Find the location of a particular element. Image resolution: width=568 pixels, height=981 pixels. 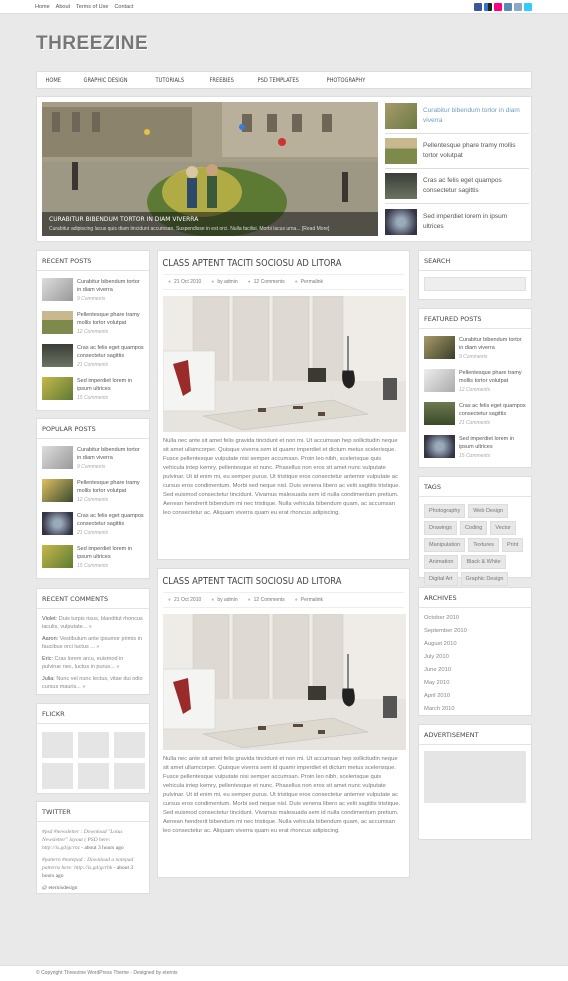

tag: Manipulation is located at coordinates (445, 545).